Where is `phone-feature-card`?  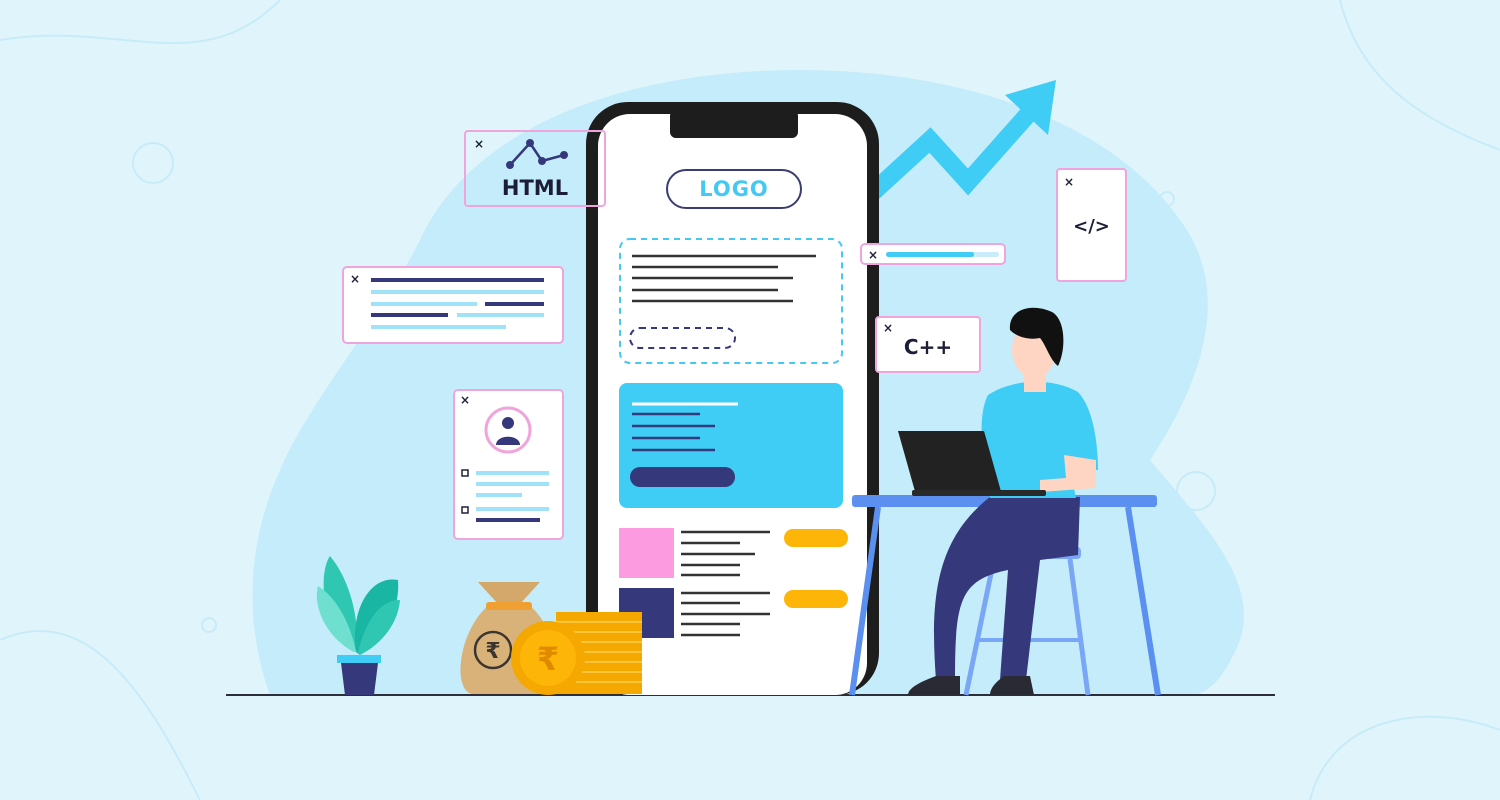 phone-feature-card is located at coordinates (731, 445).